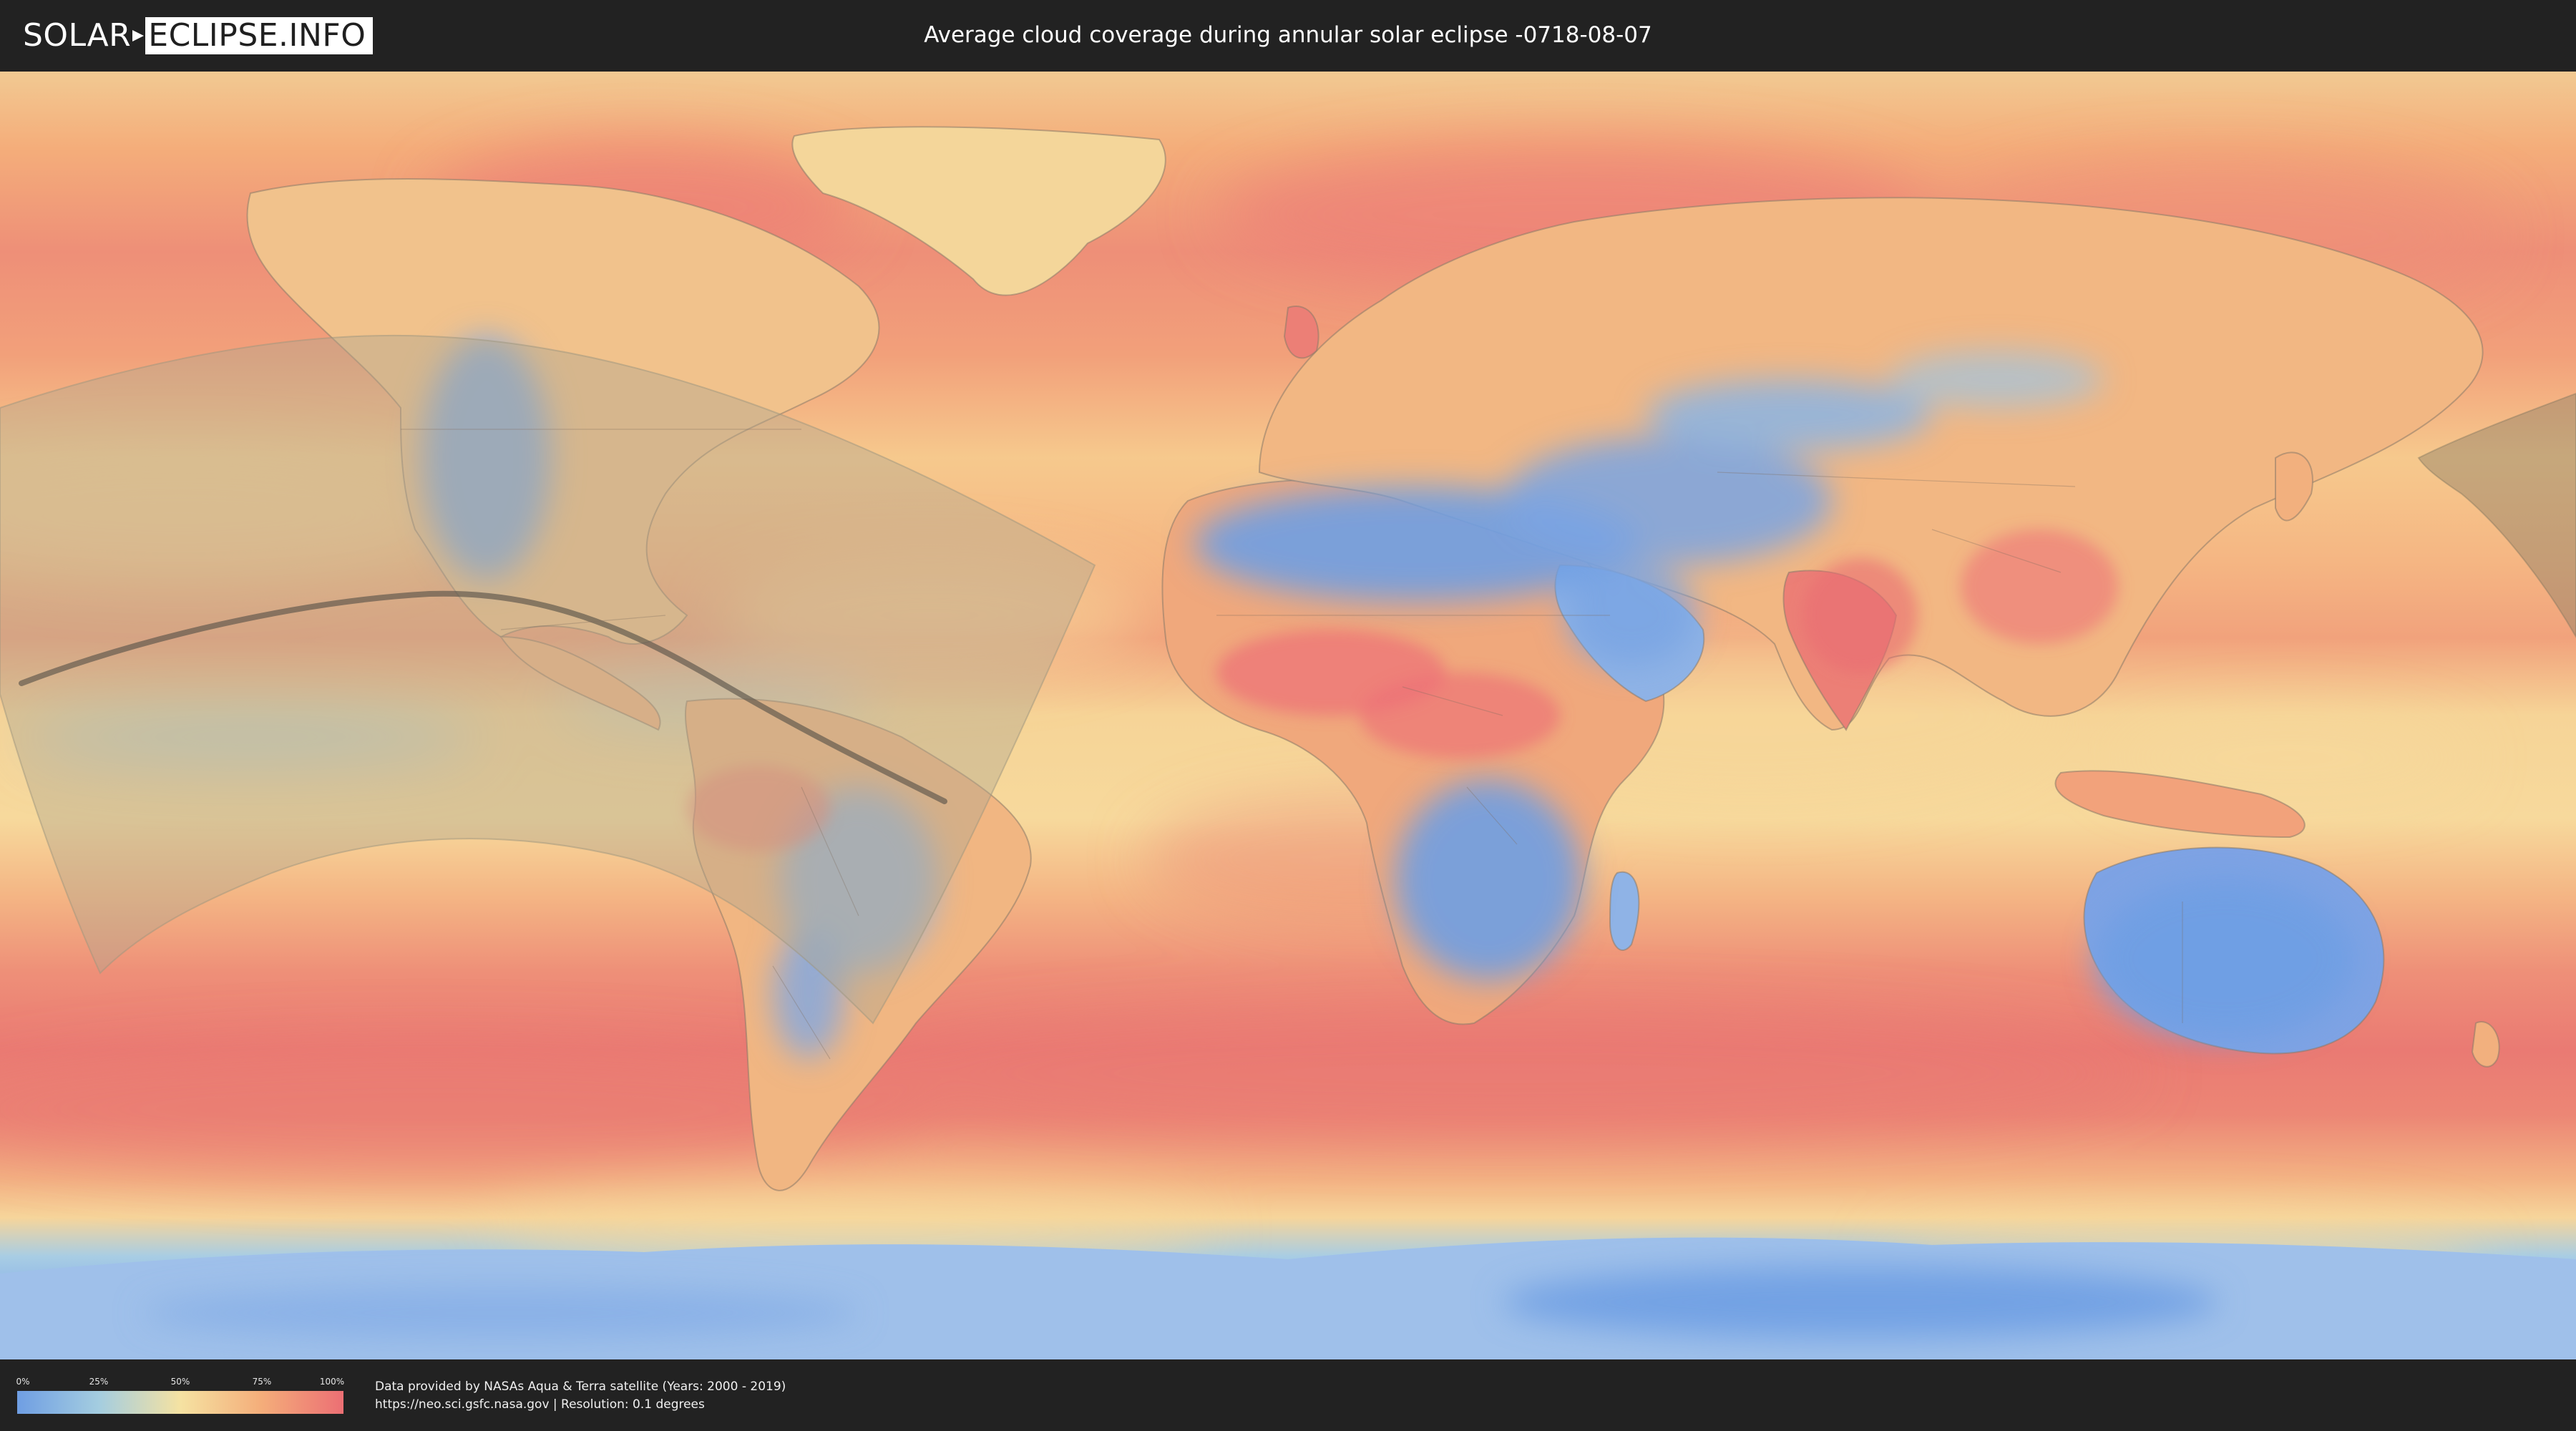 The height and width of the screenshot is (1431, 2576). Describe the element at coordinates (23, 1382) in the screenshot. I see `legend-tick-0: 0%` at that location.